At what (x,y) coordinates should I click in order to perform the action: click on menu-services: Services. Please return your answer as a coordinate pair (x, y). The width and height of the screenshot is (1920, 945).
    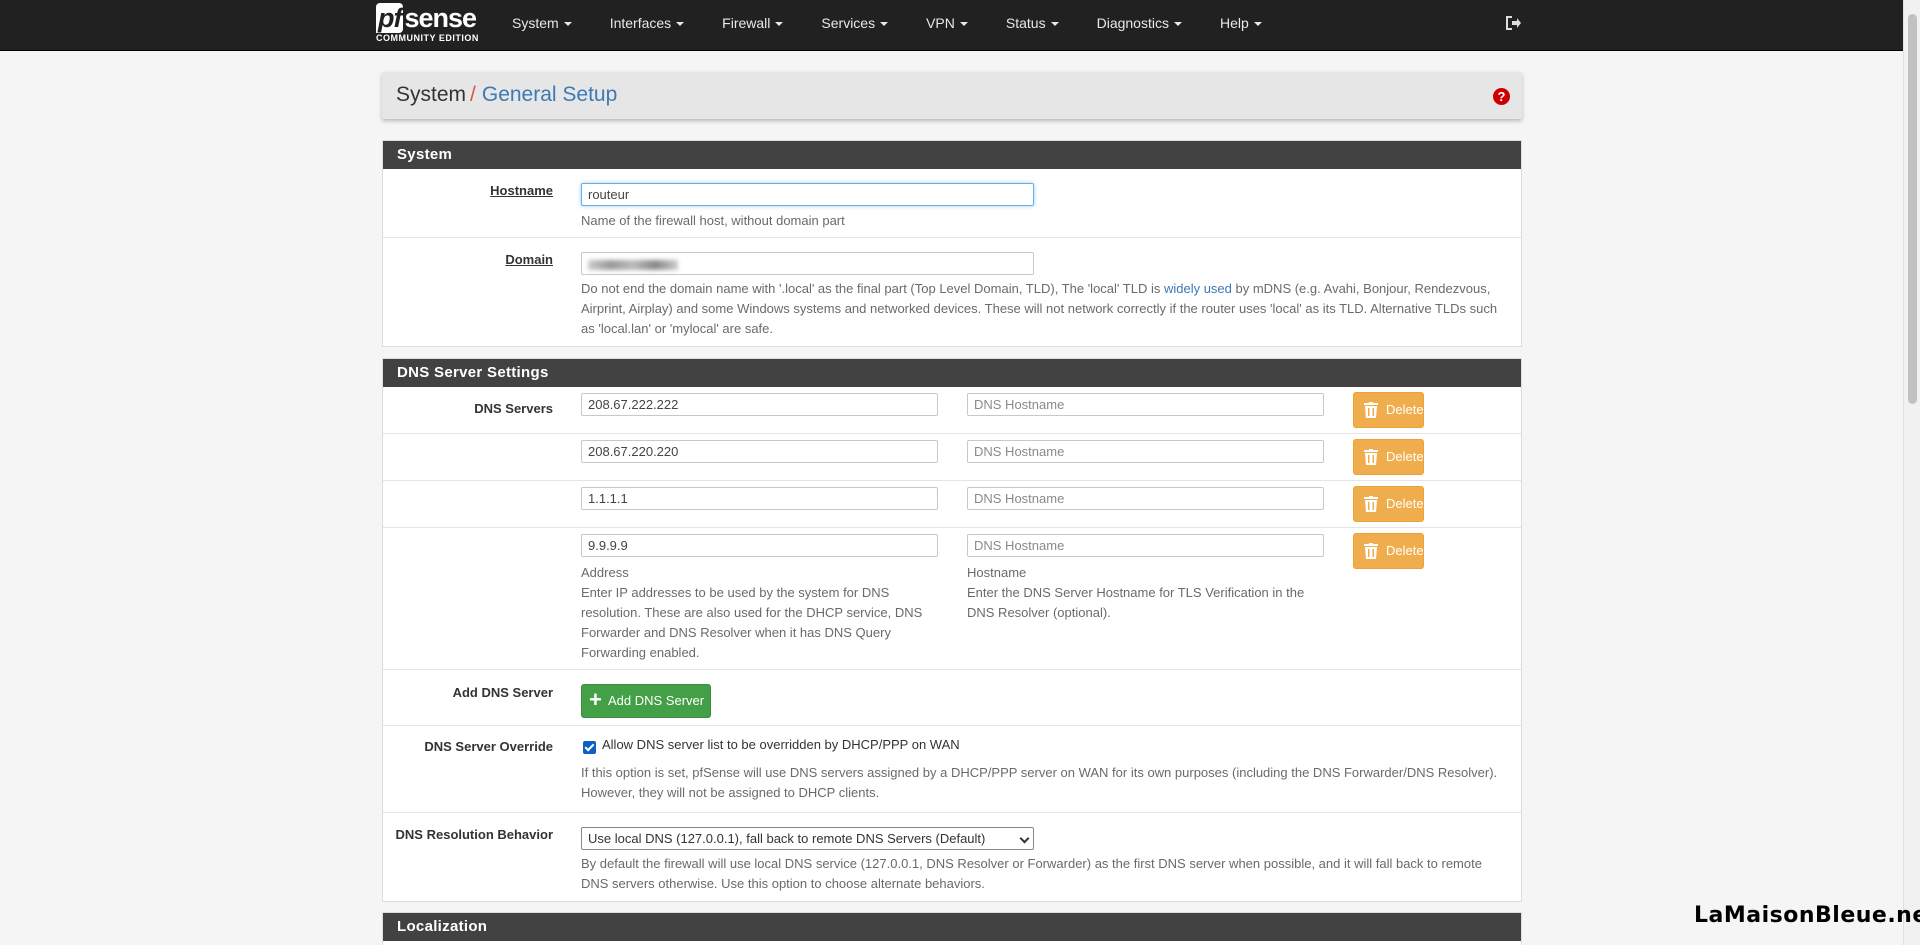
    Looking at the image, I should click on (864, 23).